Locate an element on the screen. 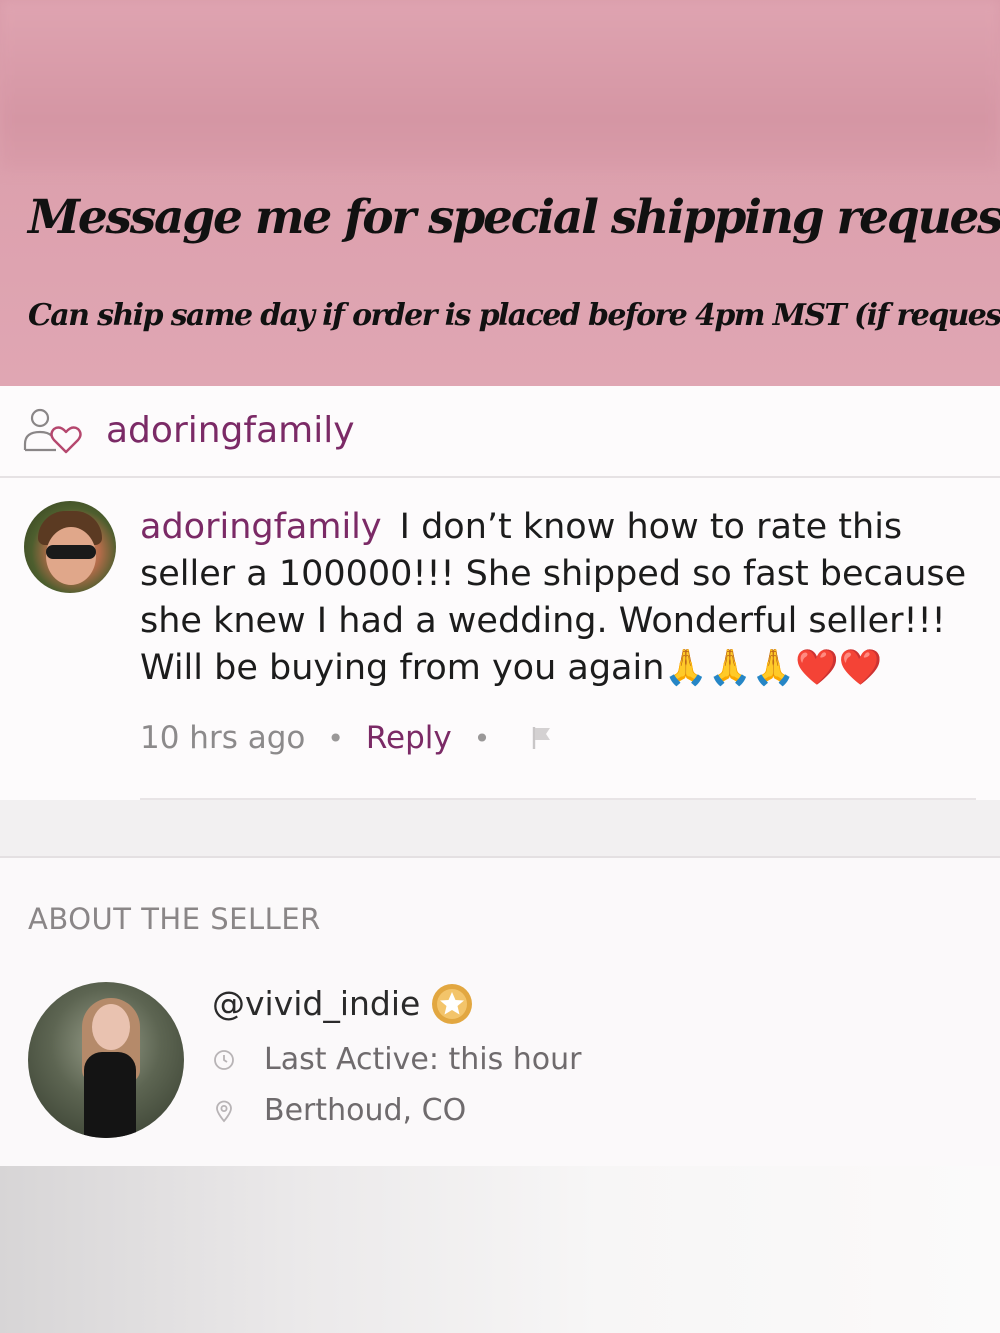  seller-avatar is located at coordinates (106, 1060).